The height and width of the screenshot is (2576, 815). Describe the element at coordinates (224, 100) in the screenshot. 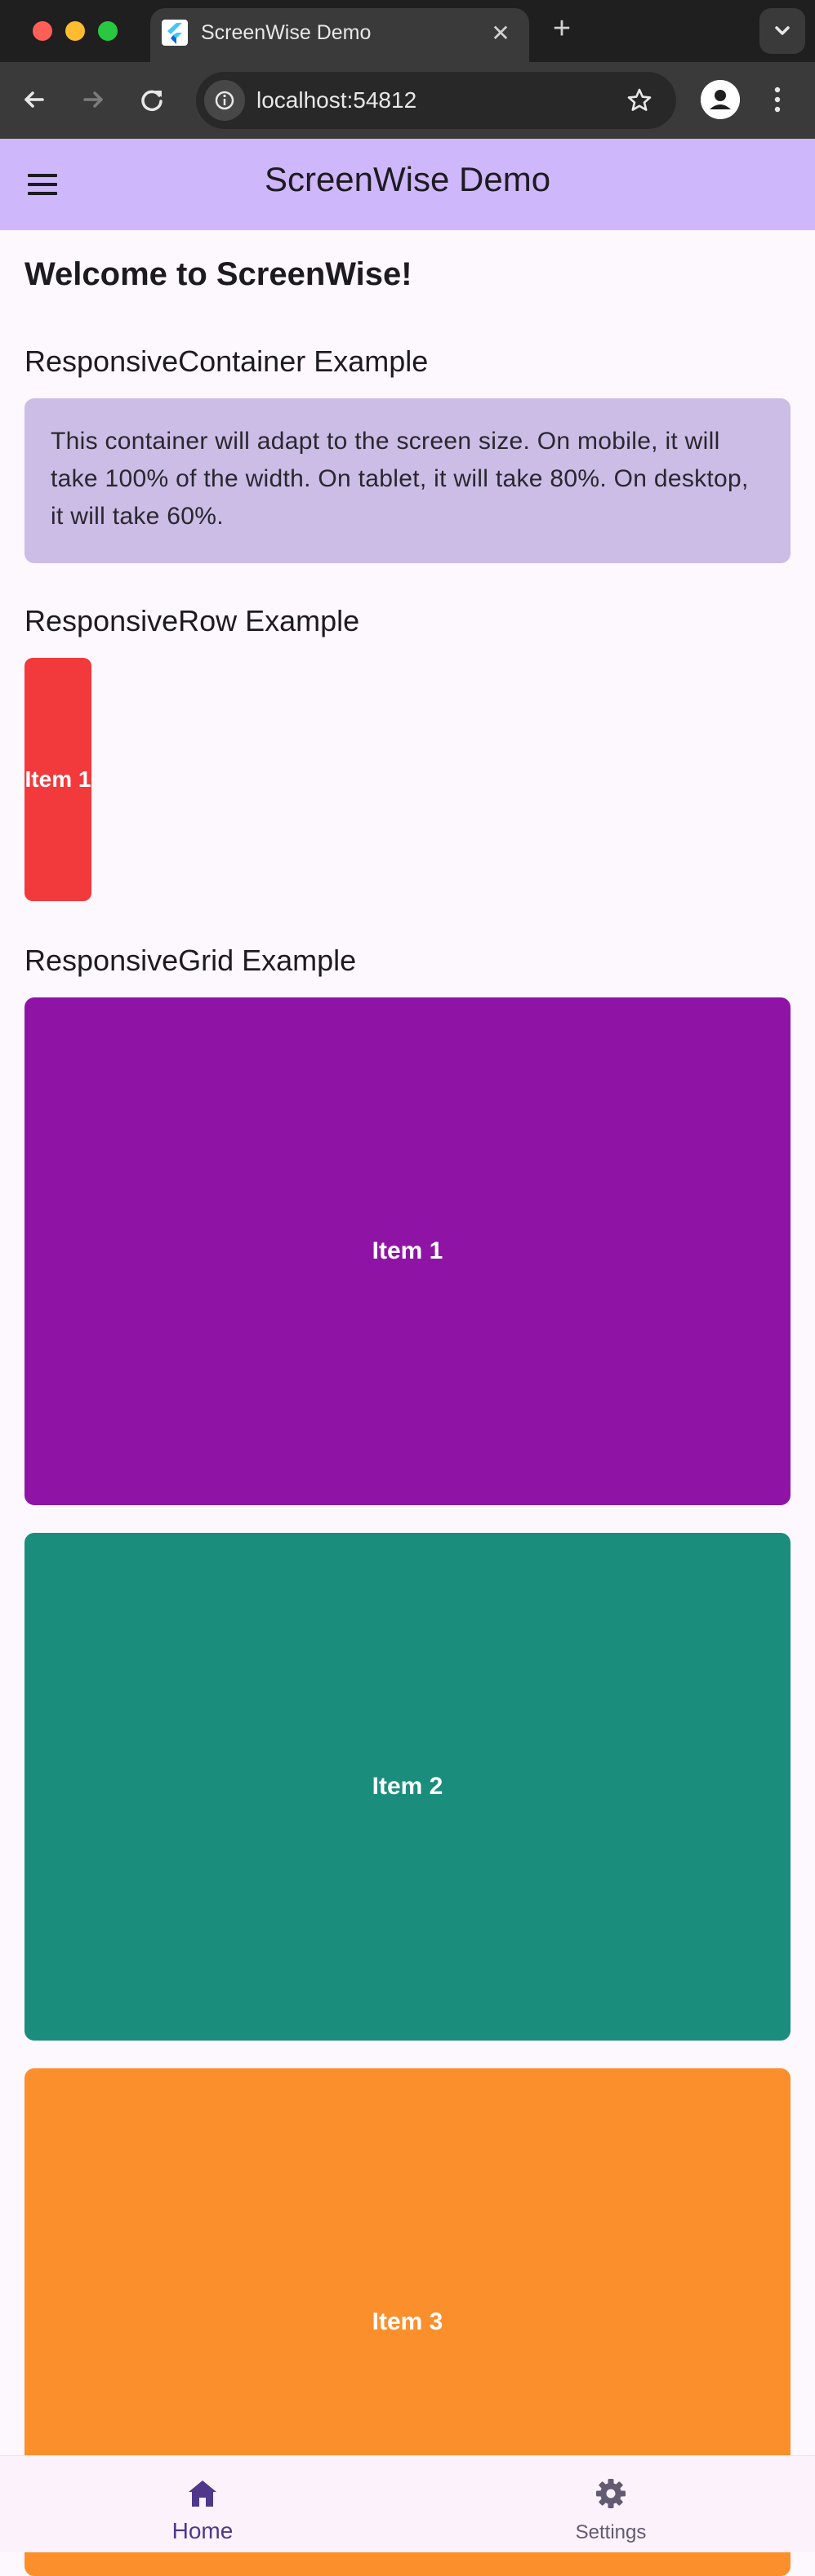

I see `site-info-icon` at that location.